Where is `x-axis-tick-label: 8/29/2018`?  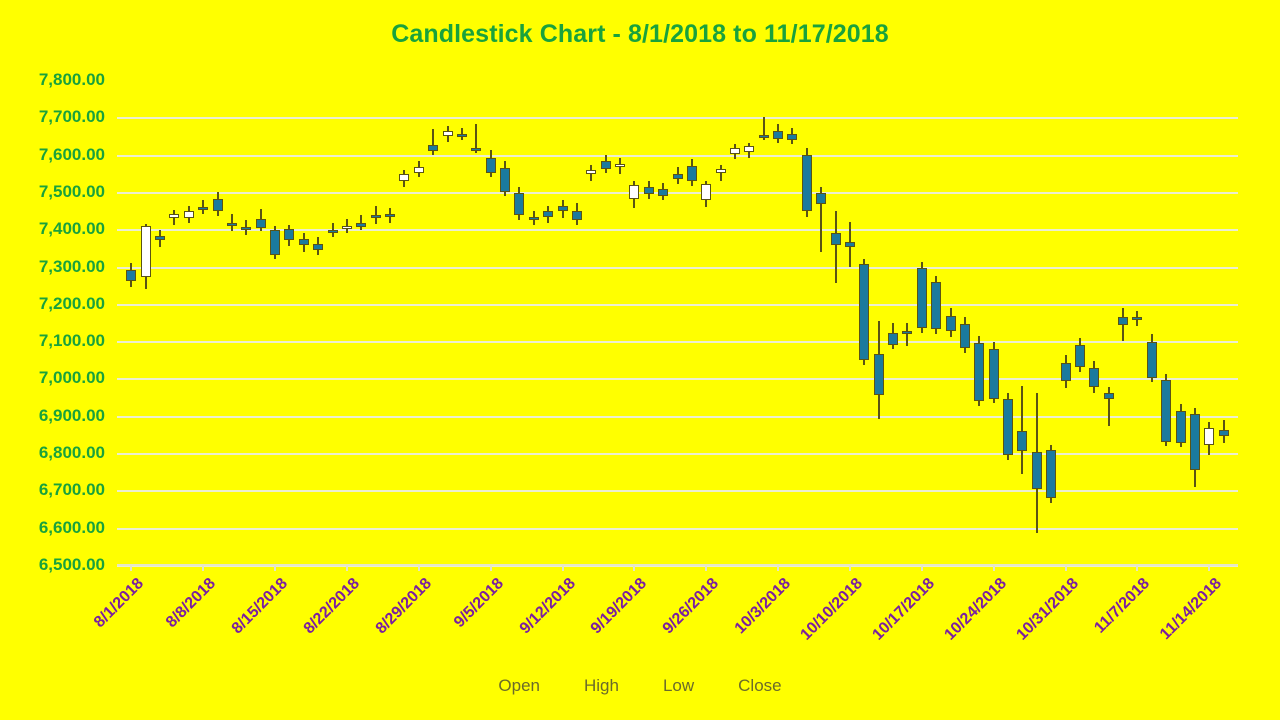
x-axis-tick-label: 8/29/2018 is located at coordinates (403, 606).